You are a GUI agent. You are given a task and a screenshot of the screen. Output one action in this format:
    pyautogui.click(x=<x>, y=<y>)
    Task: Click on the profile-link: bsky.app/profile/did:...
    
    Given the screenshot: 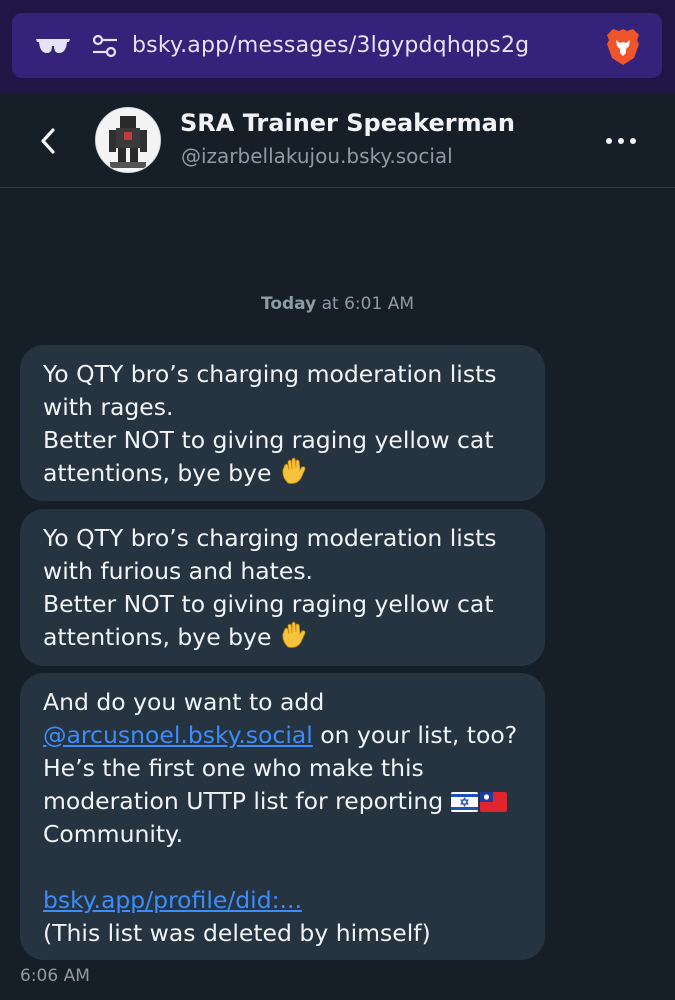 What is the action you would take?
    pyautogui.click(x=172, y=900)
    